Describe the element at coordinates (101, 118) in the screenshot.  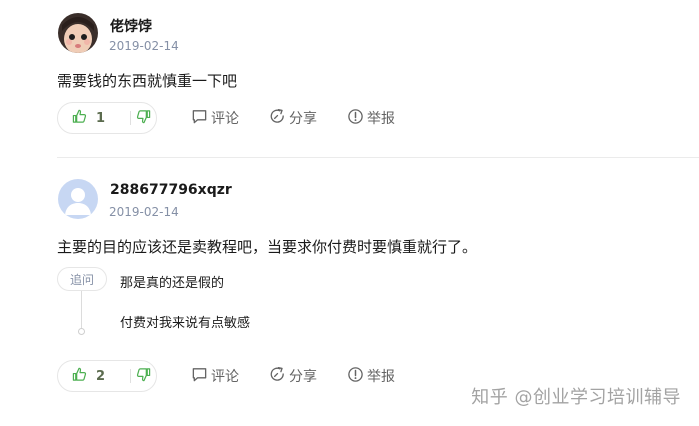
I see `like-count: 1` at that location.